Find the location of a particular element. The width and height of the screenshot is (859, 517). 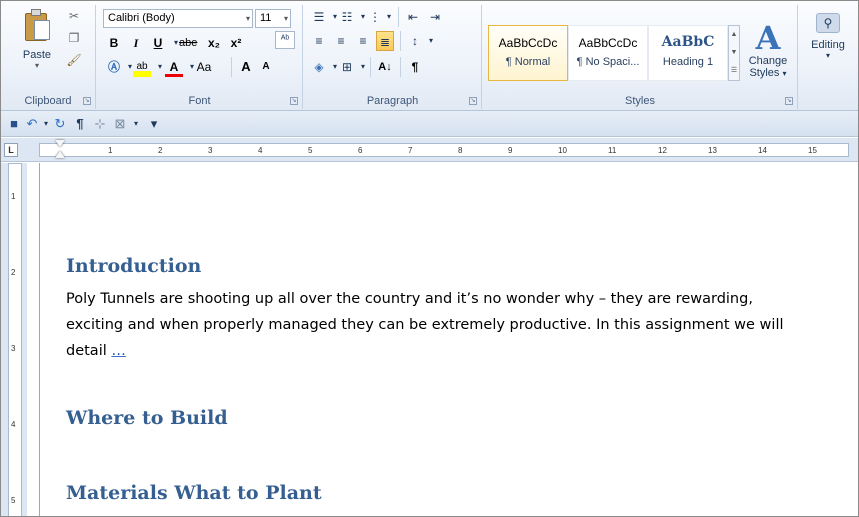

paste-label: Paste is located at coordinates (37, 55).